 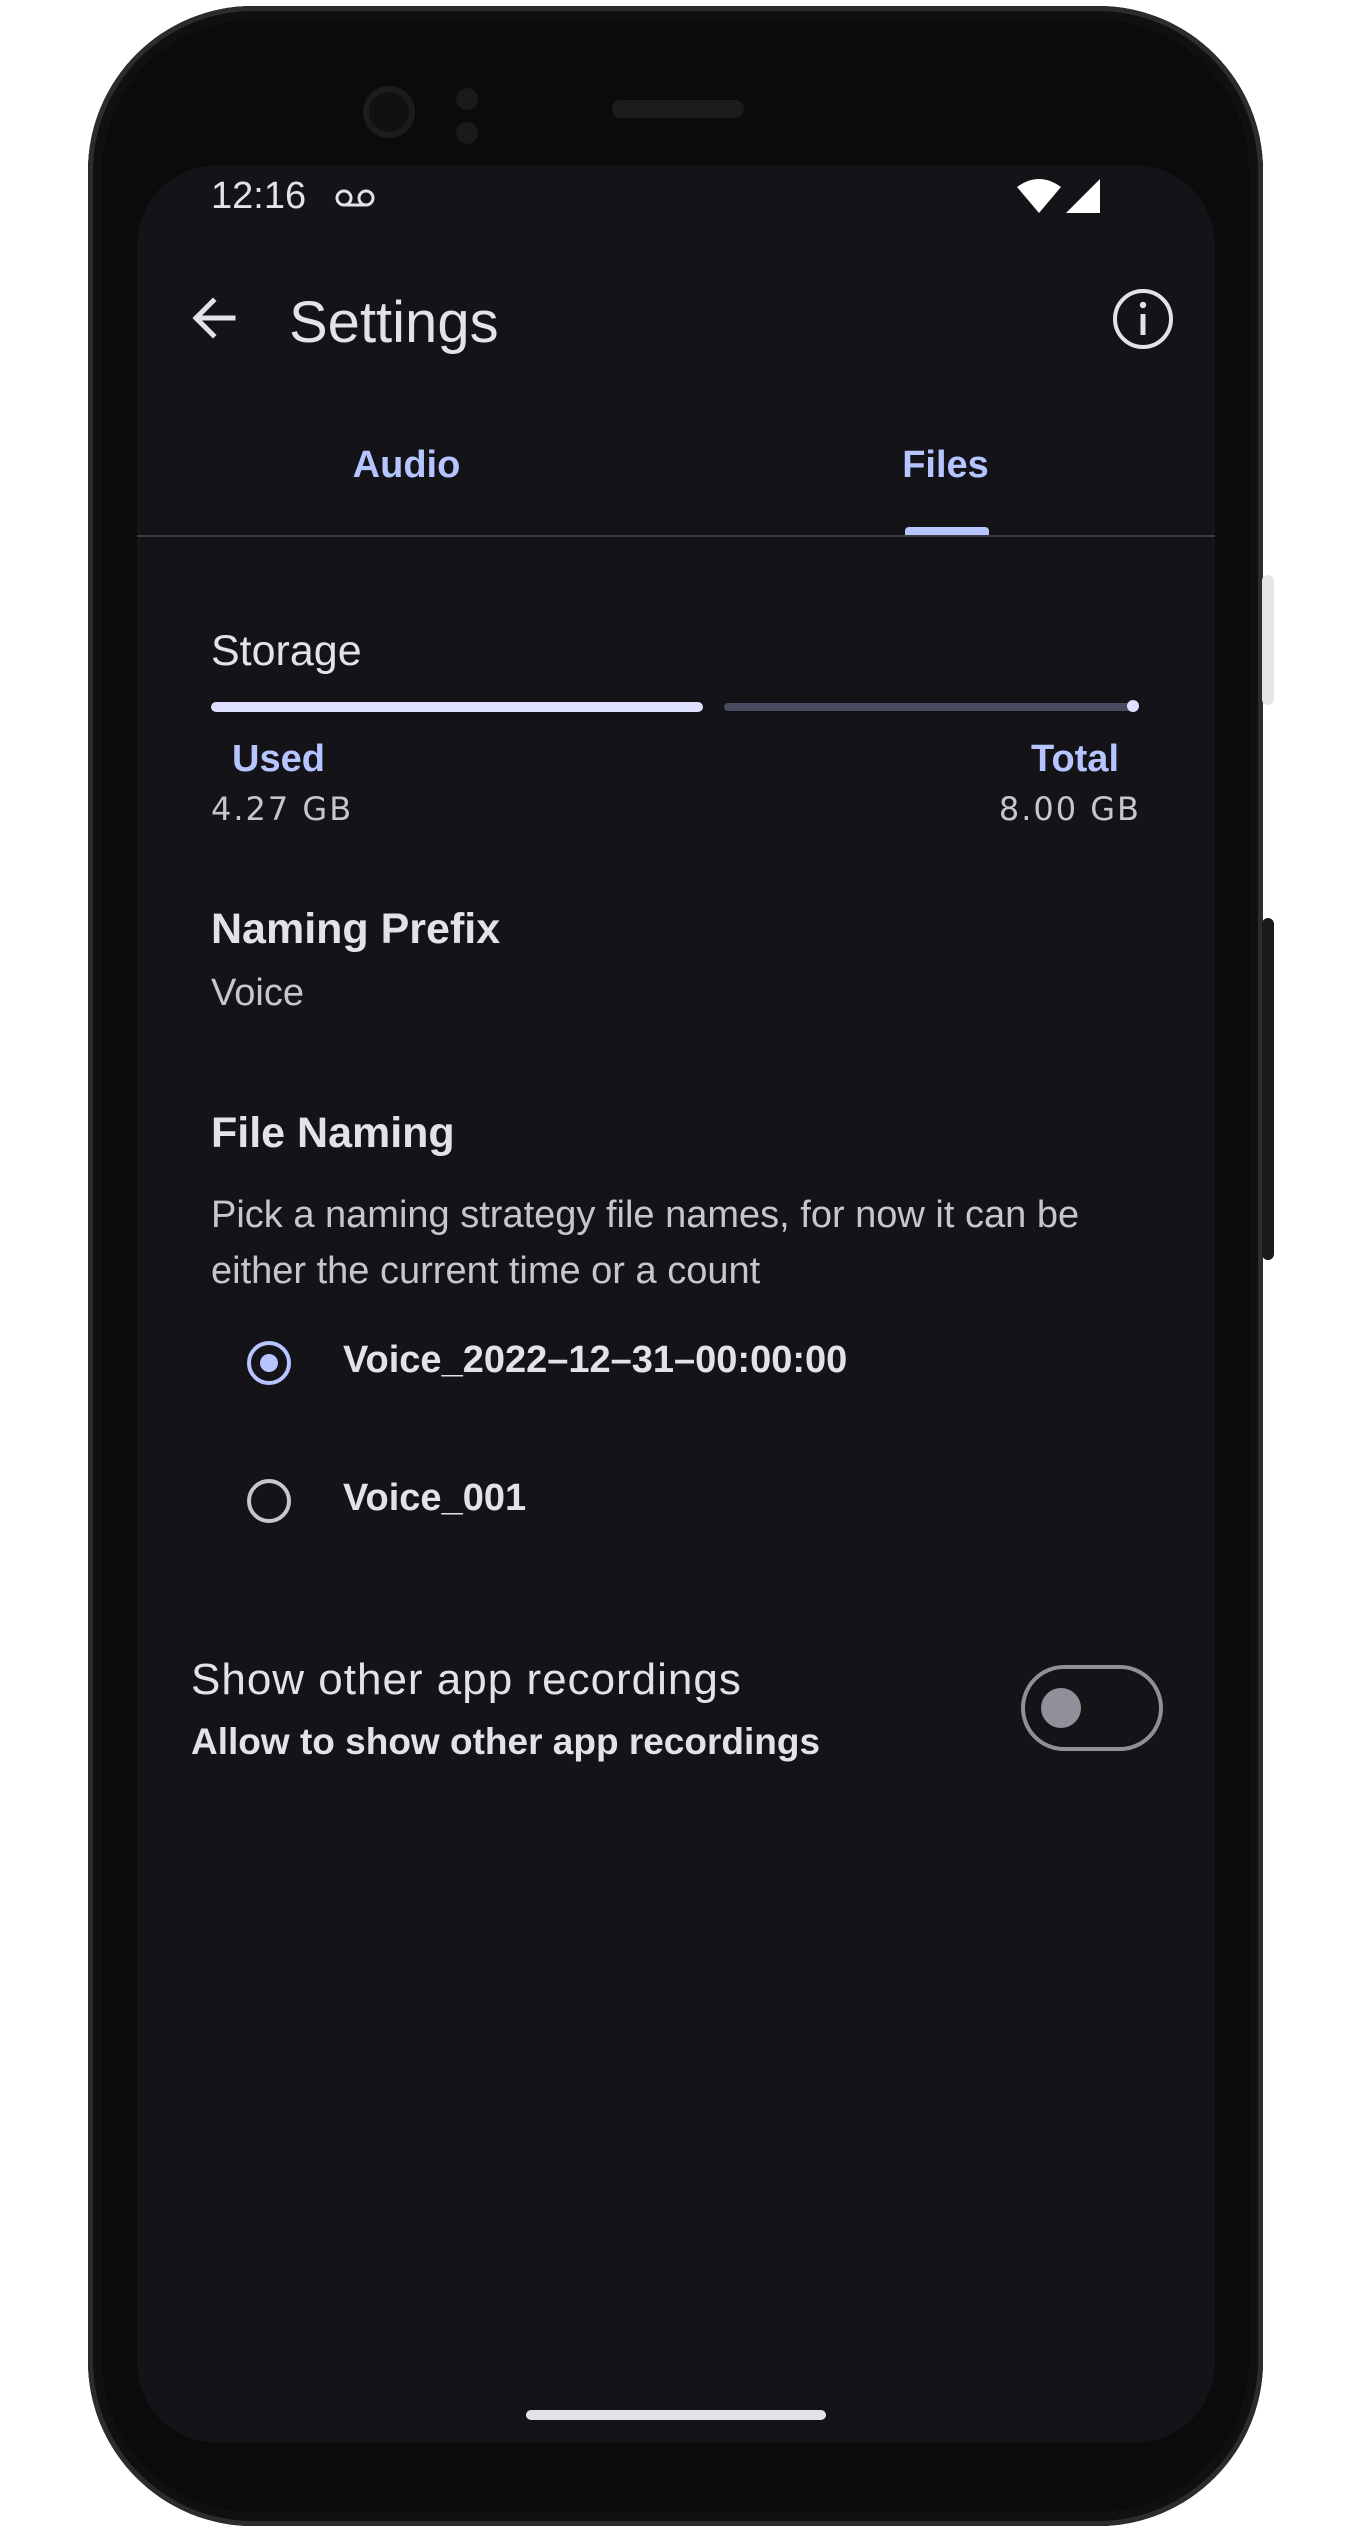 What do you see at coordinates (269, 1501) in the screenshot?
I see `radio-button-unchecked` at bounding box center [269, 1501].